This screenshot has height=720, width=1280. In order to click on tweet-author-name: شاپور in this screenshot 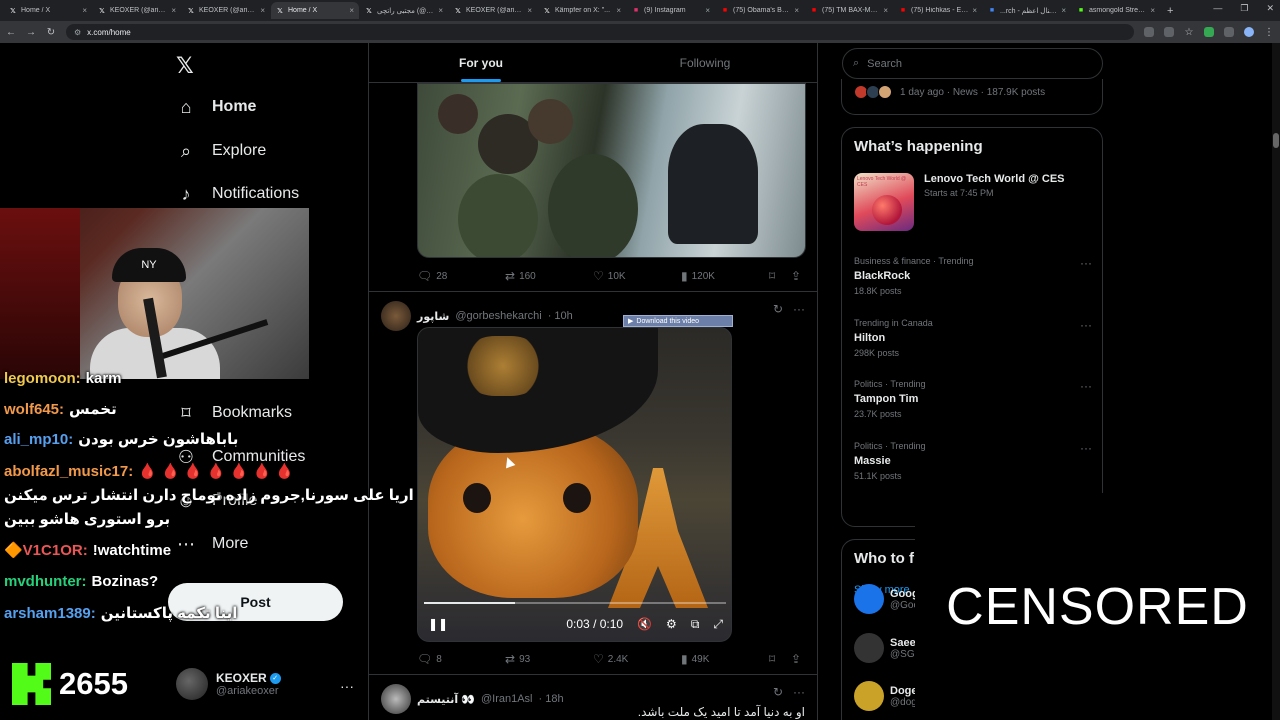, I will do `click(433, 316)`.